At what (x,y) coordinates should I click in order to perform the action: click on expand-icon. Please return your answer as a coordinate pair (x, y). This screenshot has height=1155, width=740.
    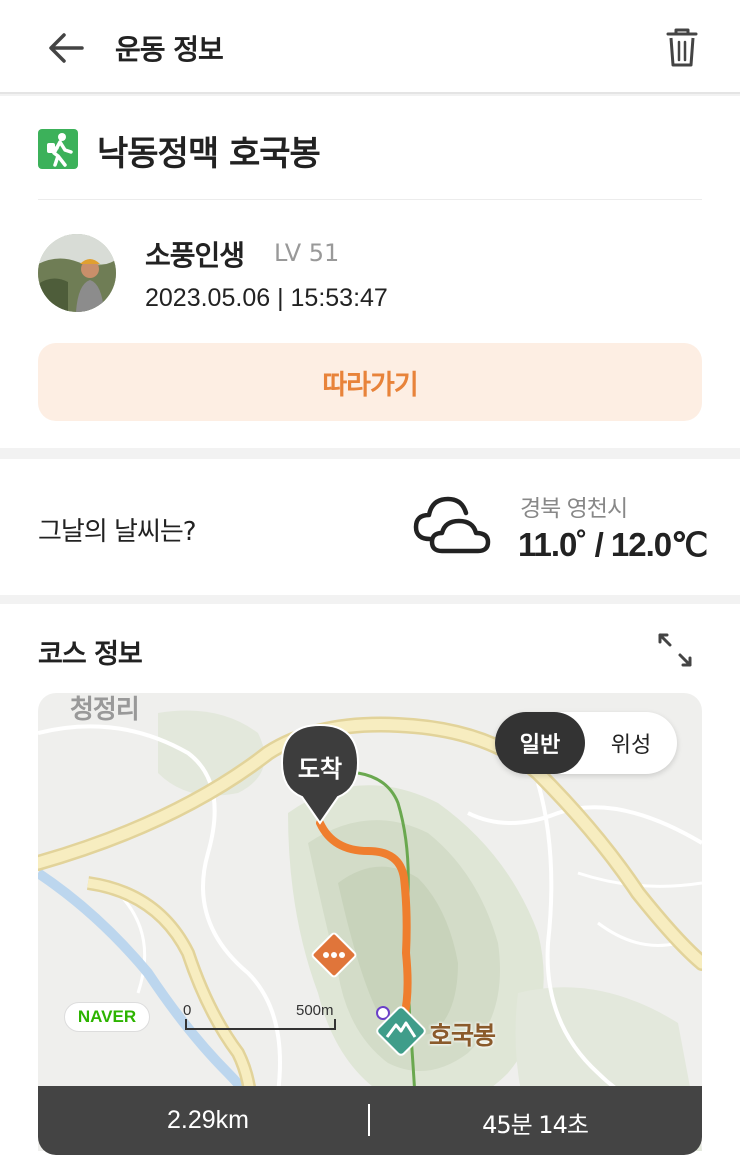
    Looking at the image, I should click on (675, 650).